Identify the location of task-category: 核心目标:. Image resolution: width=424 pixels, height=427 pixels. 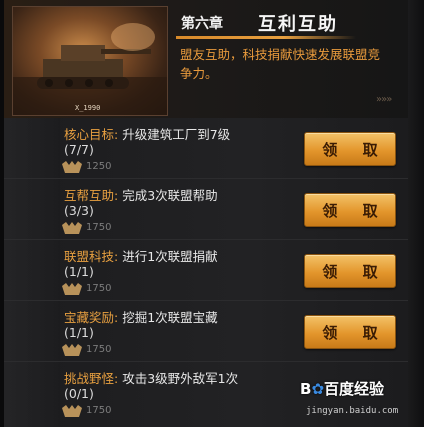
(91, 134).